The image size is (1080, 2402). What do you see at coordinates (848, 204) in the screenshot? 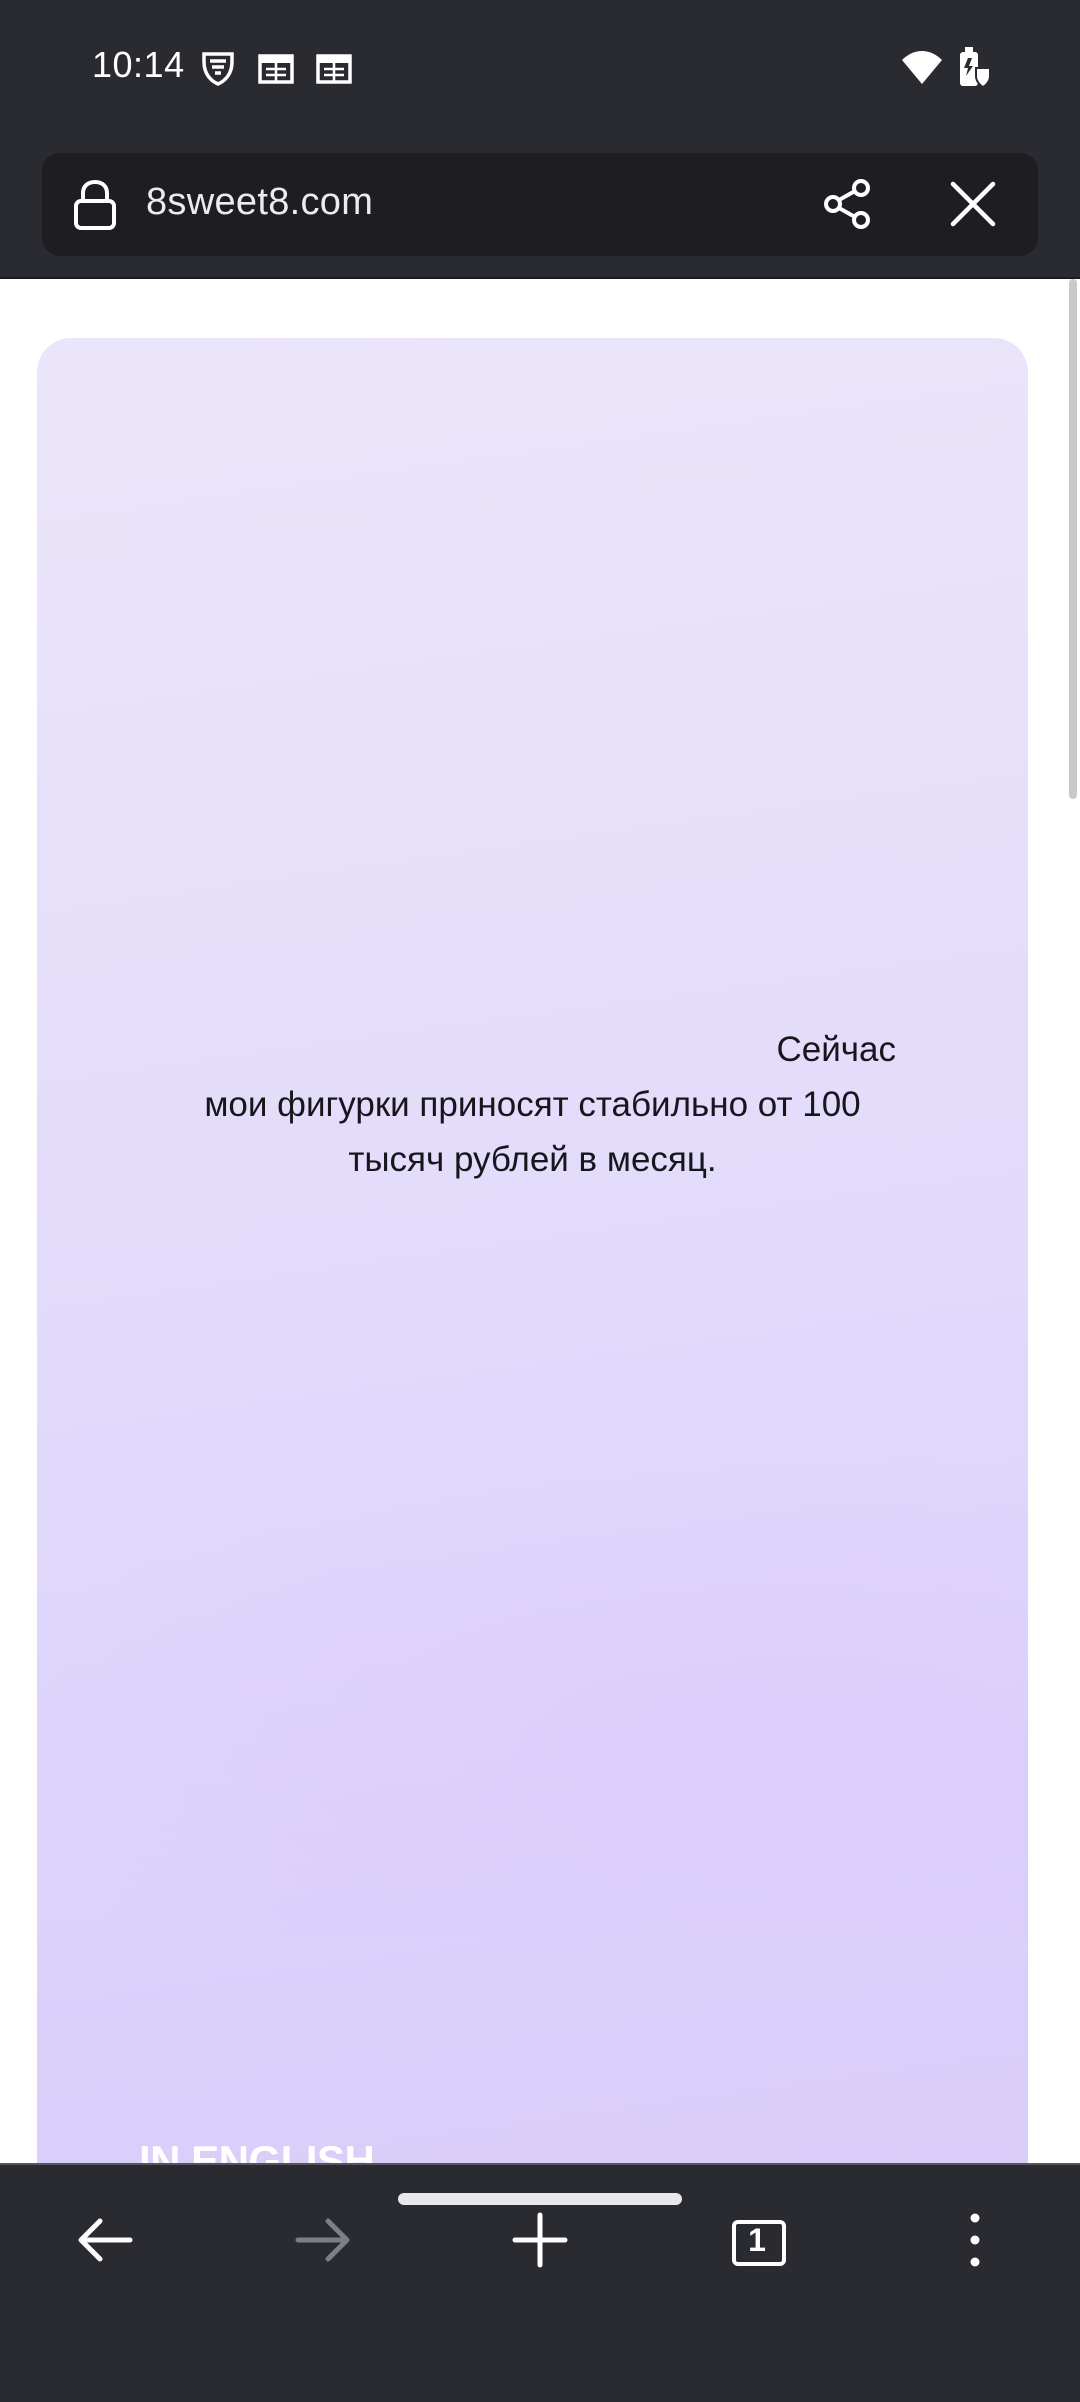
I see `share-icon` at bounding box center [848, 204].